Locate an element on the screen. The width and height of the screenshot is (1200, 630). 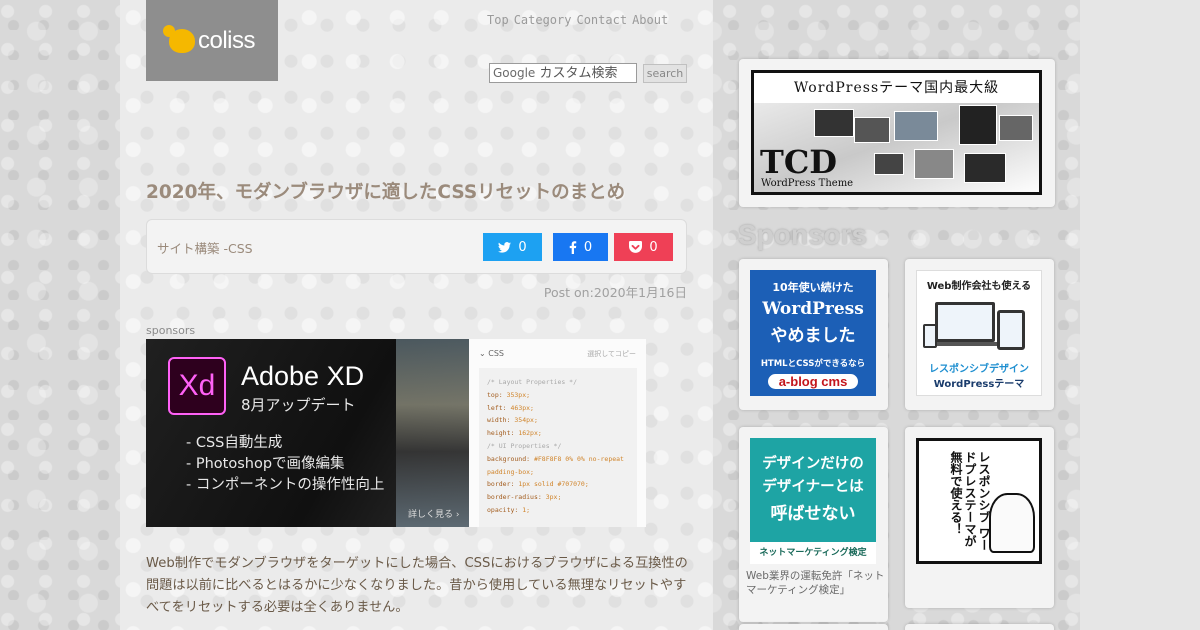
sponsor-ad-responsive-image: Web制作会社も使える レスポンシブデザイン WordPressテーマ is located at coordinates (979, 333).